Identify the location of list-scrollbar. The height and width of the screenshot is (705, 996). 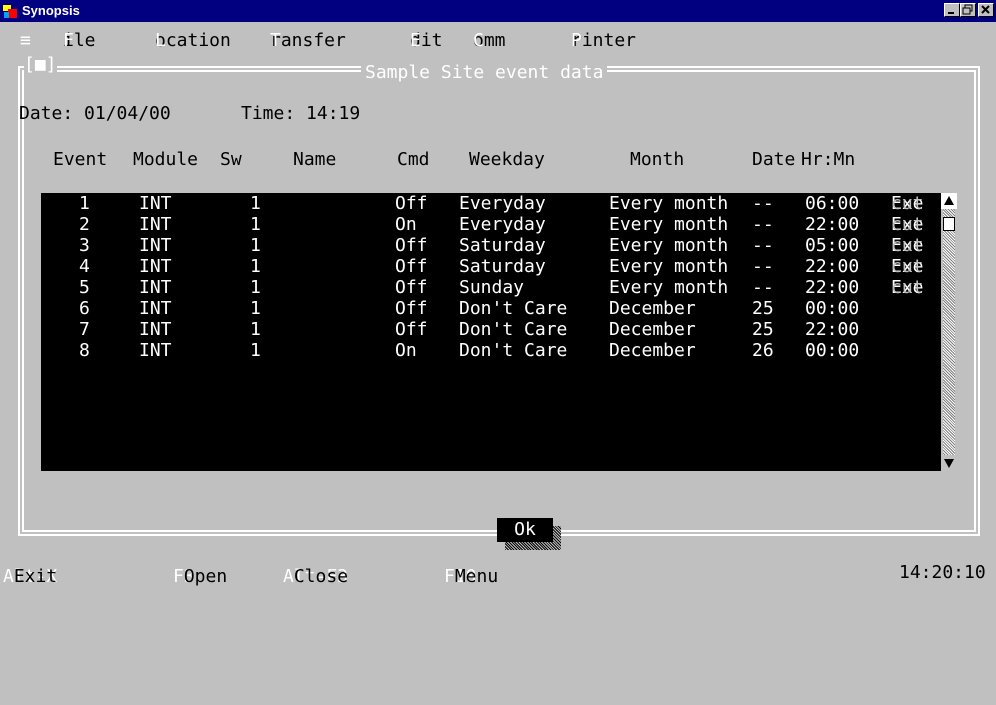
(949, 332).